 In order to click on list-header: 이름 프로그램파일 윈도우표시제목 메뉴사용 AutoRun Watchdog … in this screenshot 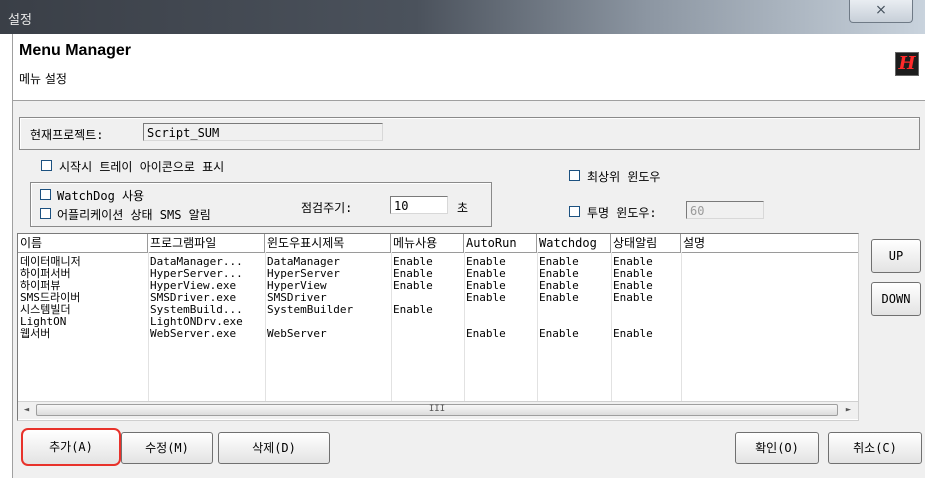, I will do `click(438, 243)`.